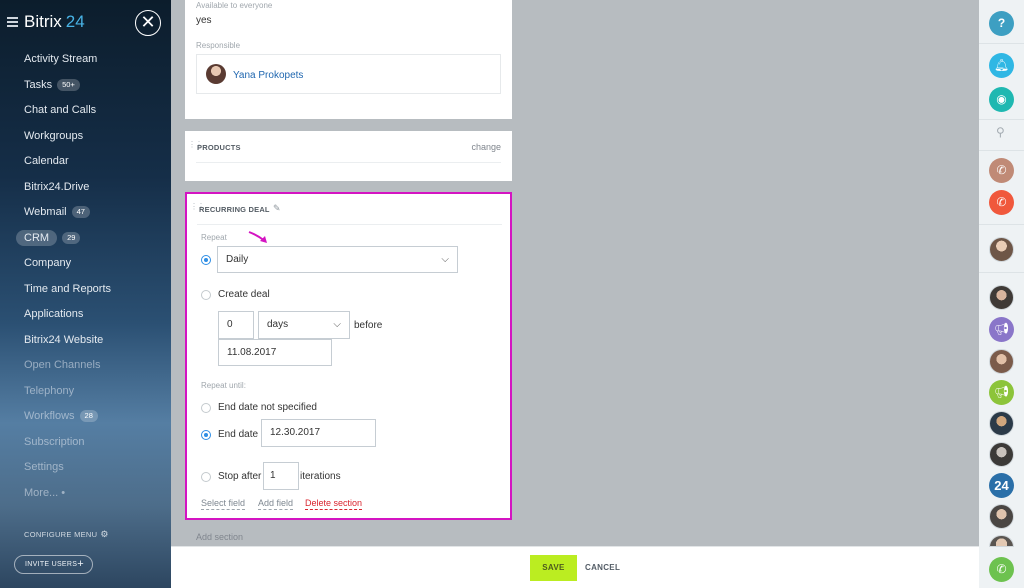 This screenshot has width=1024, height=588. I want to click on counter-badge: 47, so click(80, 212).